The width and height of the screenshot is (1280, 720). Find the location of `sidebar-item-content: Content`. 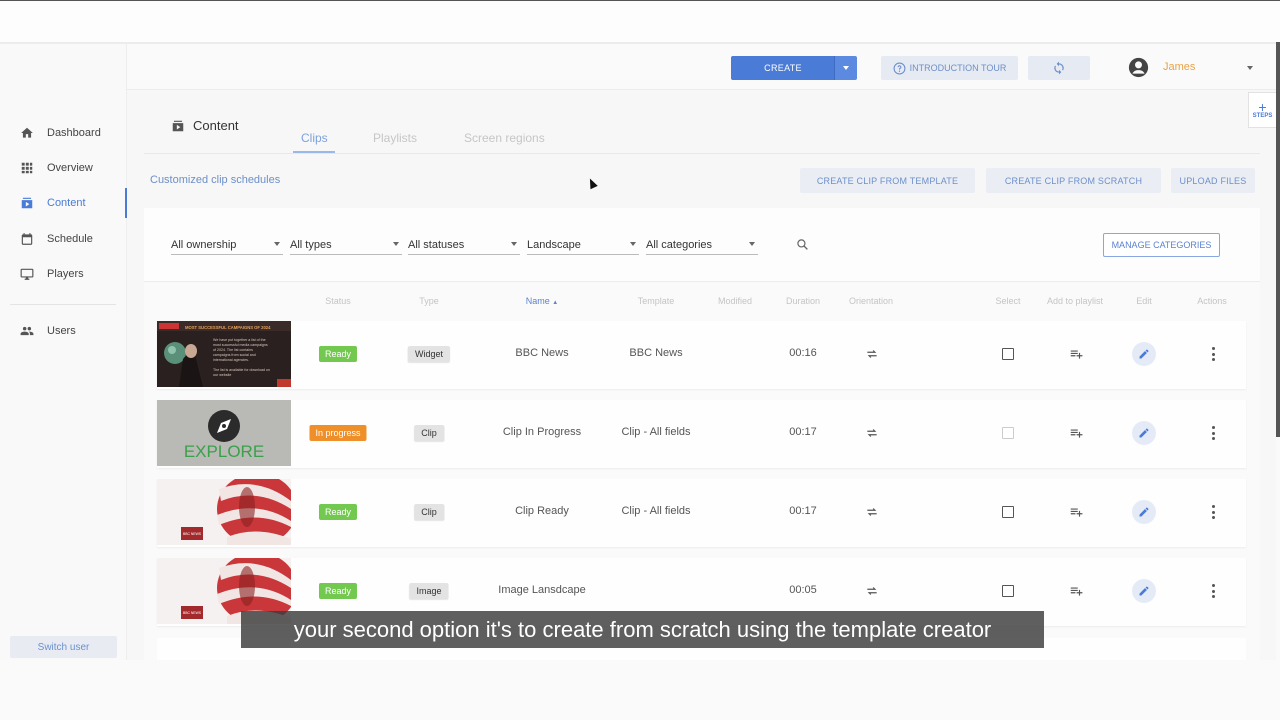

sidebar-item-content: Content is located at coordinates (53, 203).